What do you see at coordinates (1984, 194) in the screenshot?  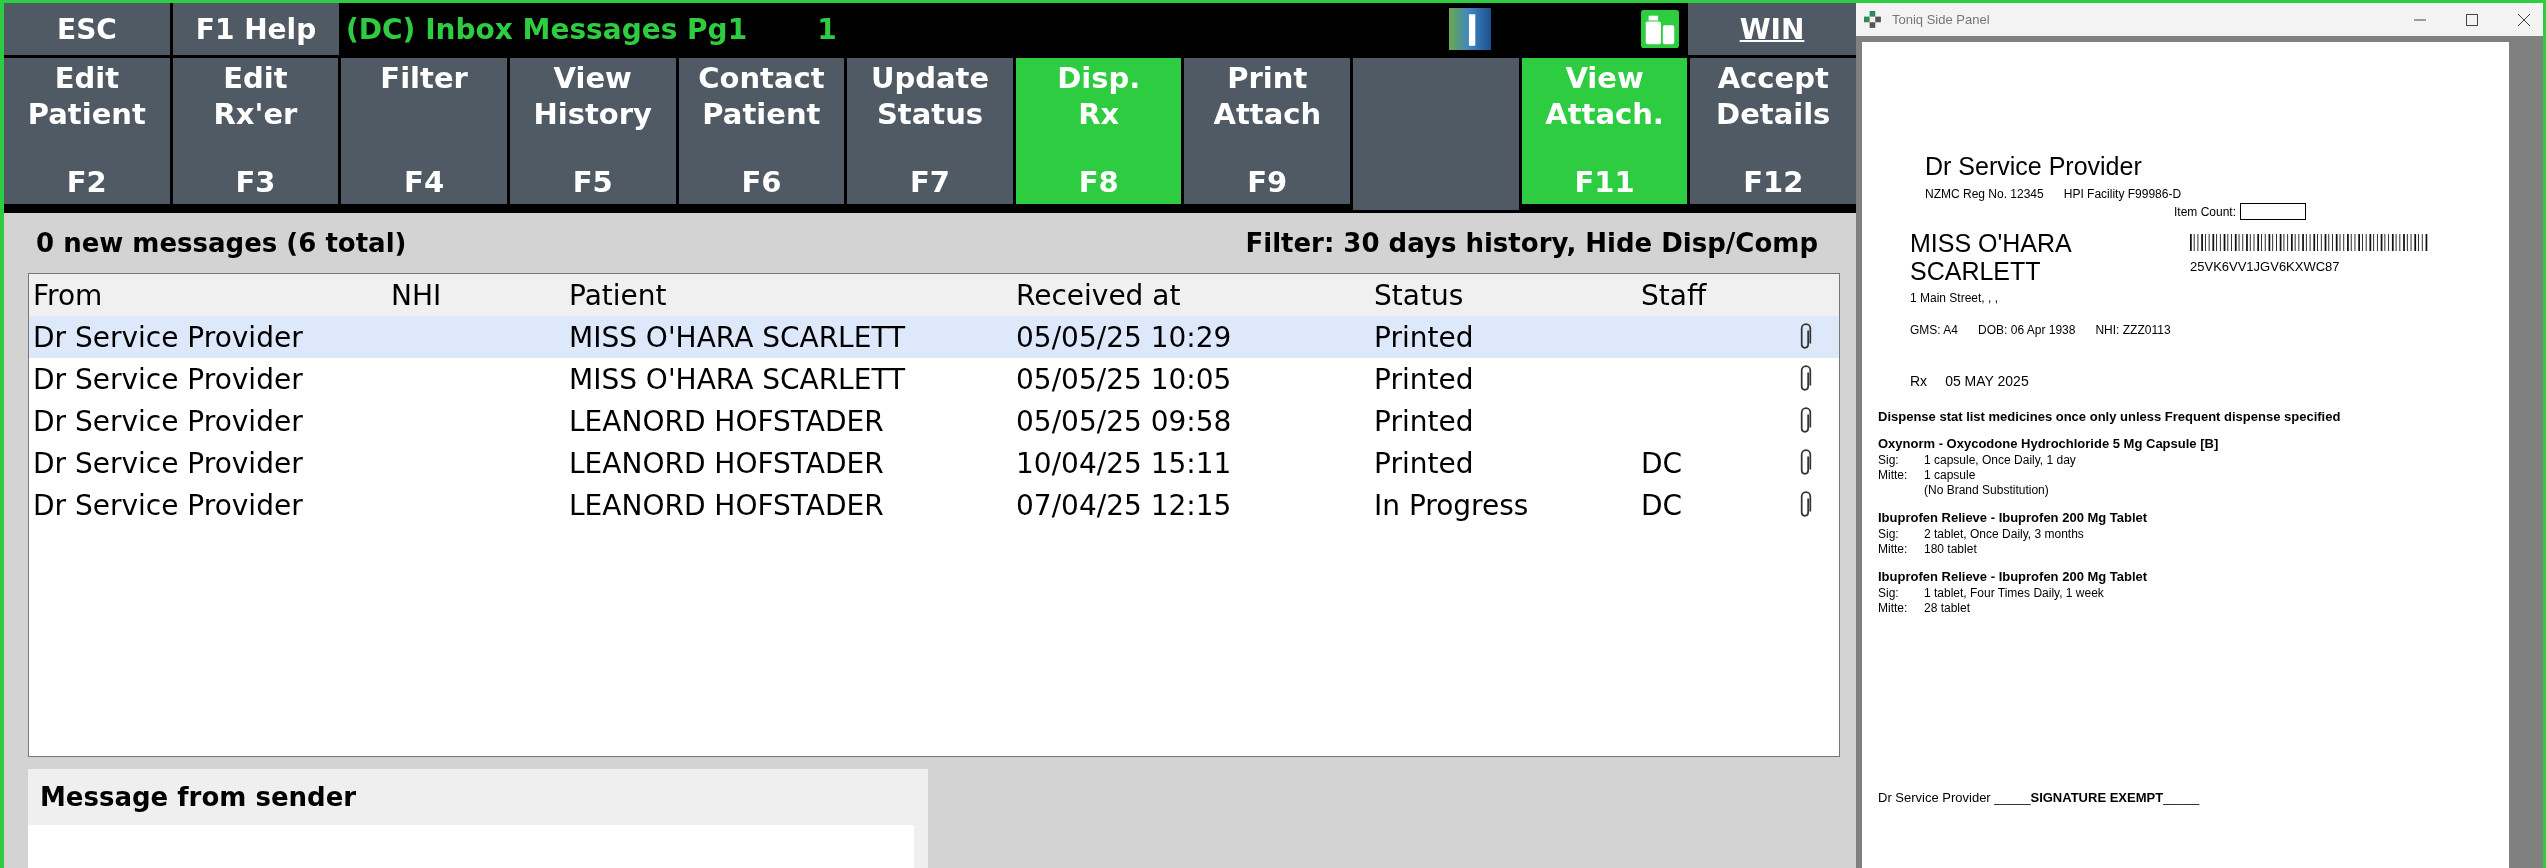 I see `registration-number: NZMC Reg No. 12345` at bounding box center [1984, 194].